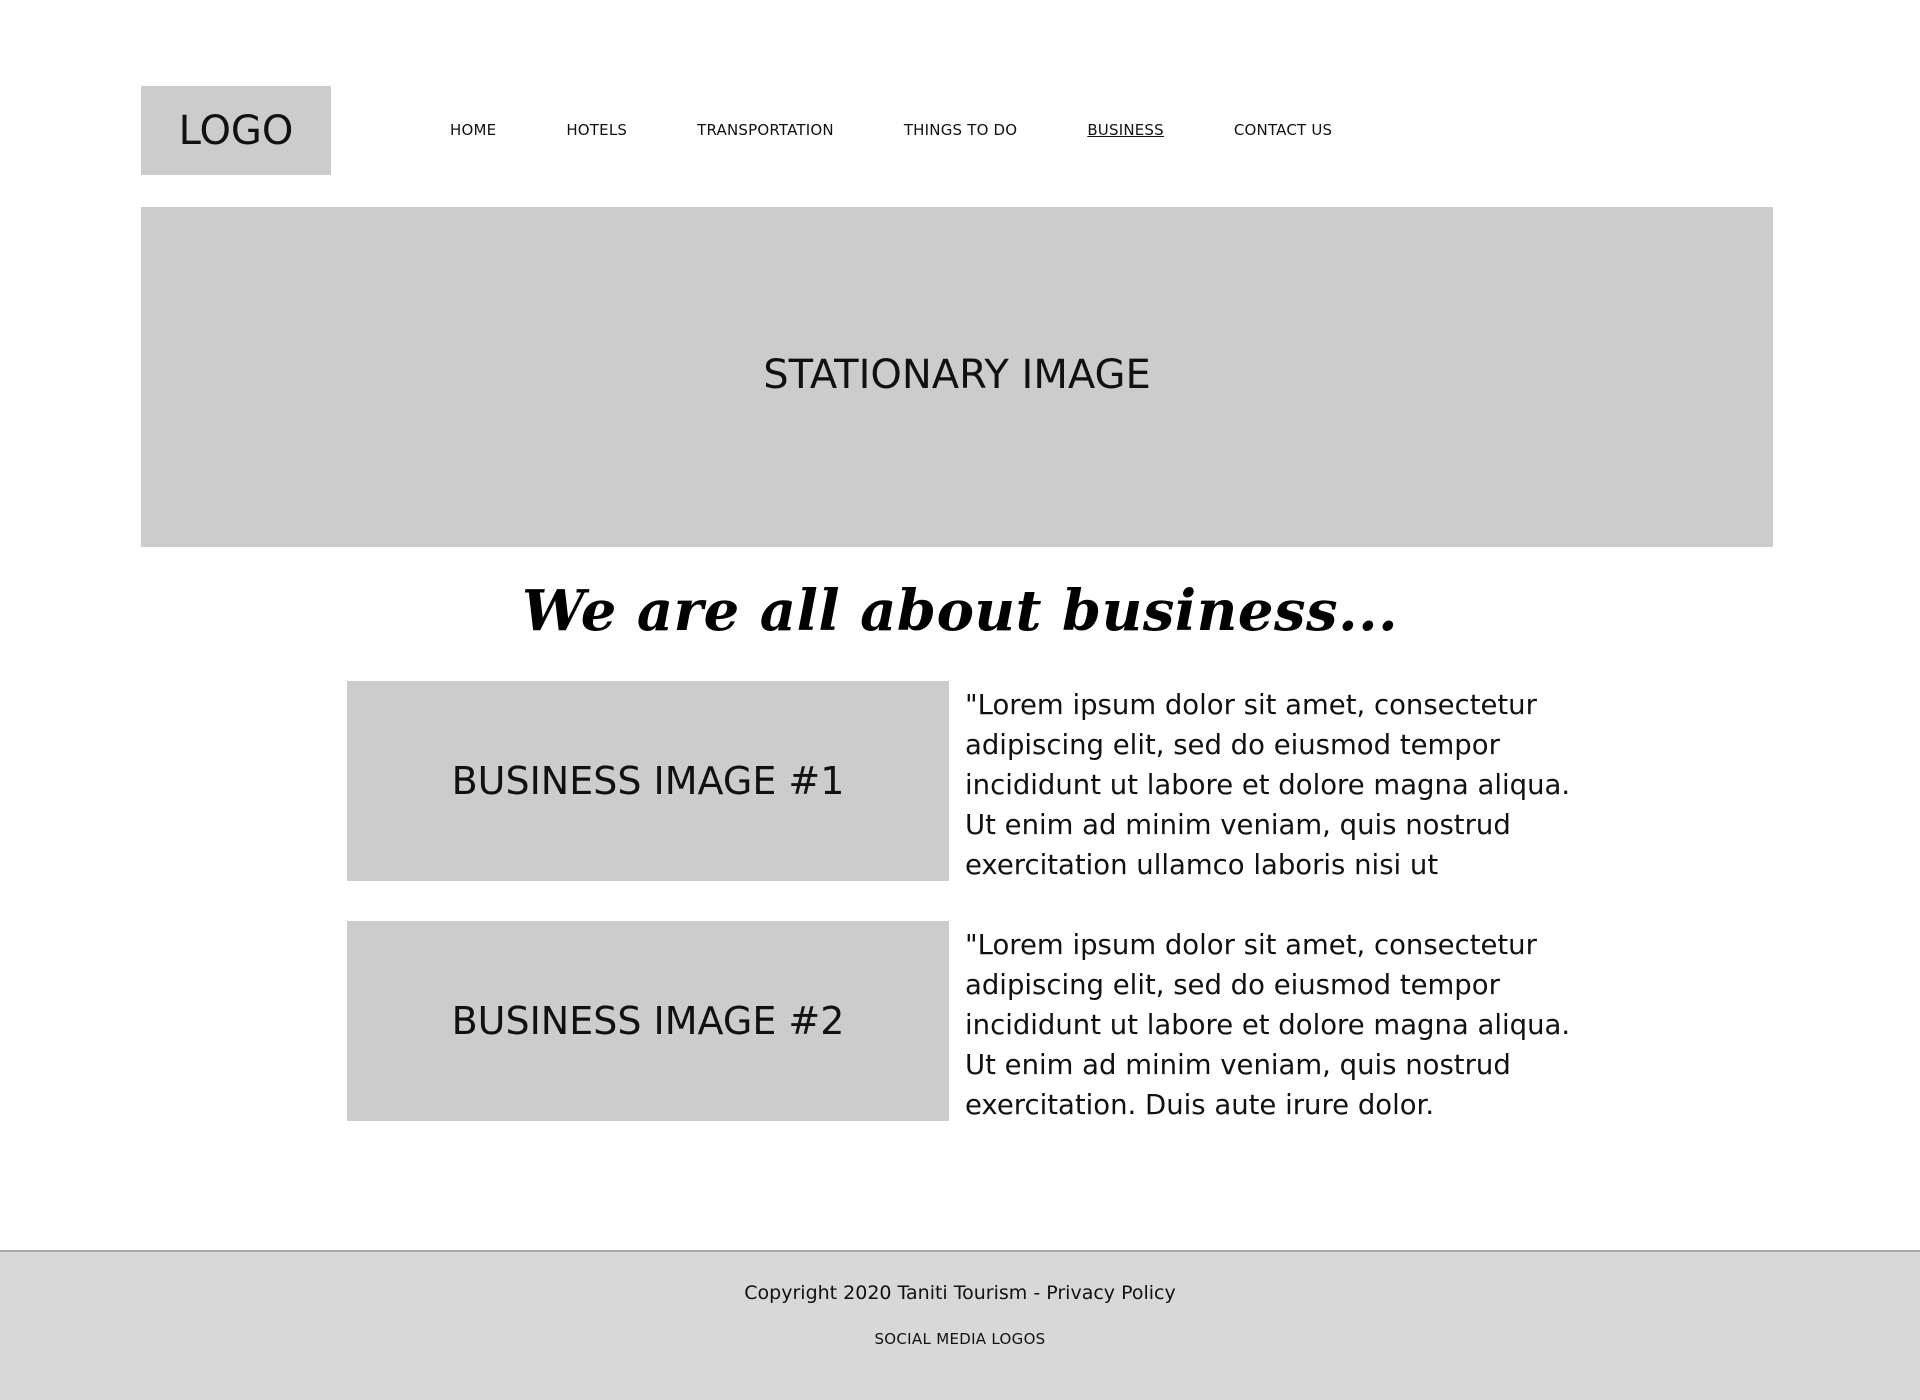  I want to click on business-image-placeholder: BUSINESS IMAGE #2, so click(648, 1021).